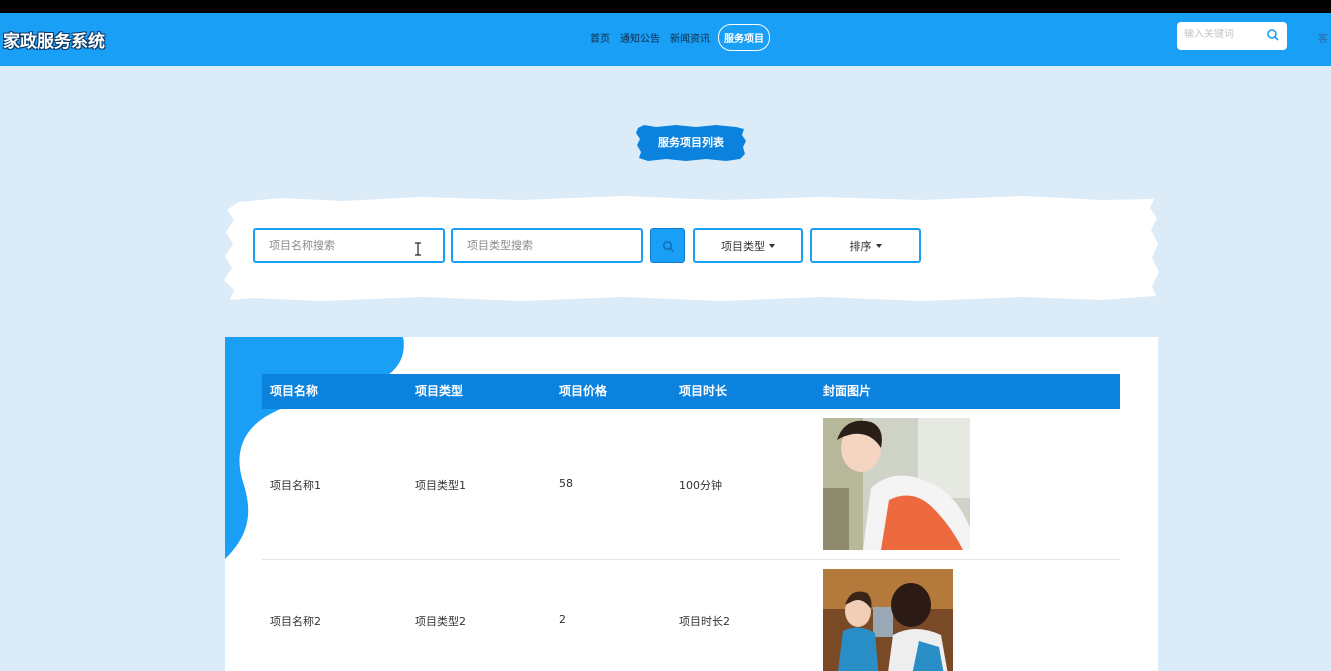 The image size is (1331, 671). What do you see at coordinates (700, 485) in the screenshot?
I see `cell-duration: 100分钟` at bounding box center [700, 485].